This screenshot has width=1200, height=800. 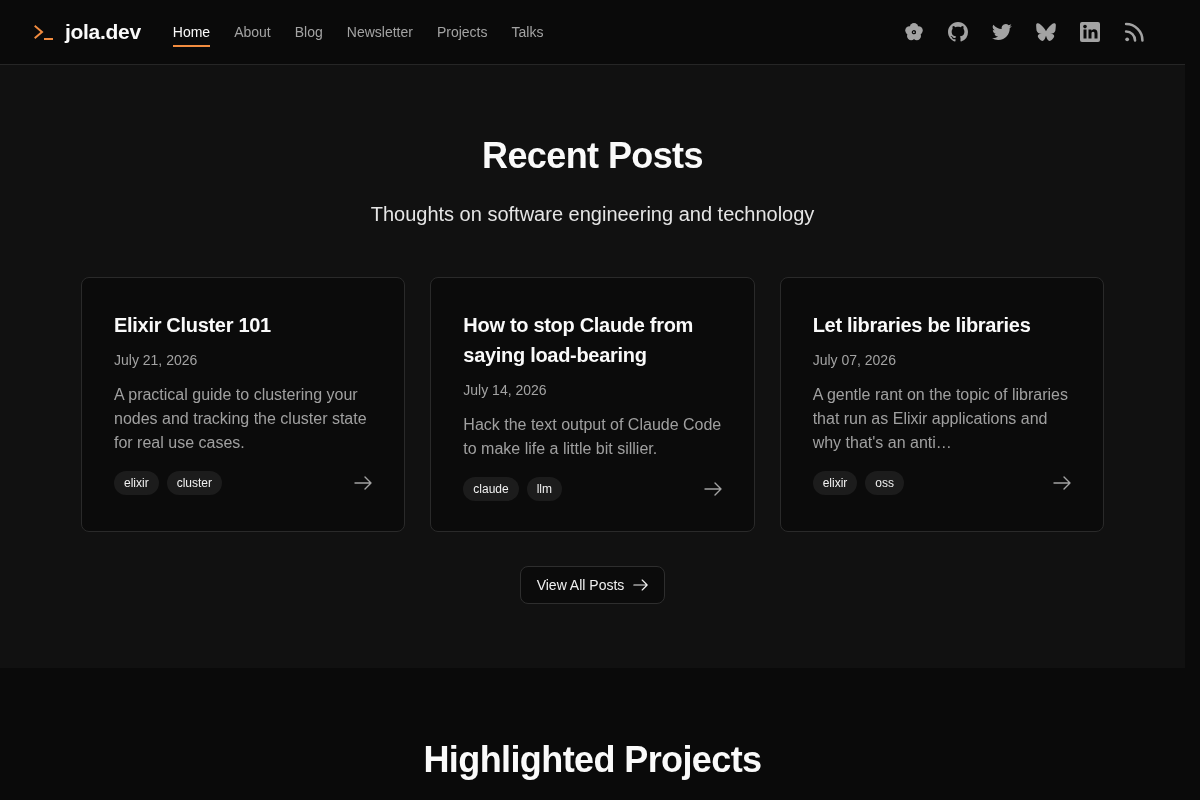 I want to click on section-title: Highlighted Projects, so click(x=592, y=760).